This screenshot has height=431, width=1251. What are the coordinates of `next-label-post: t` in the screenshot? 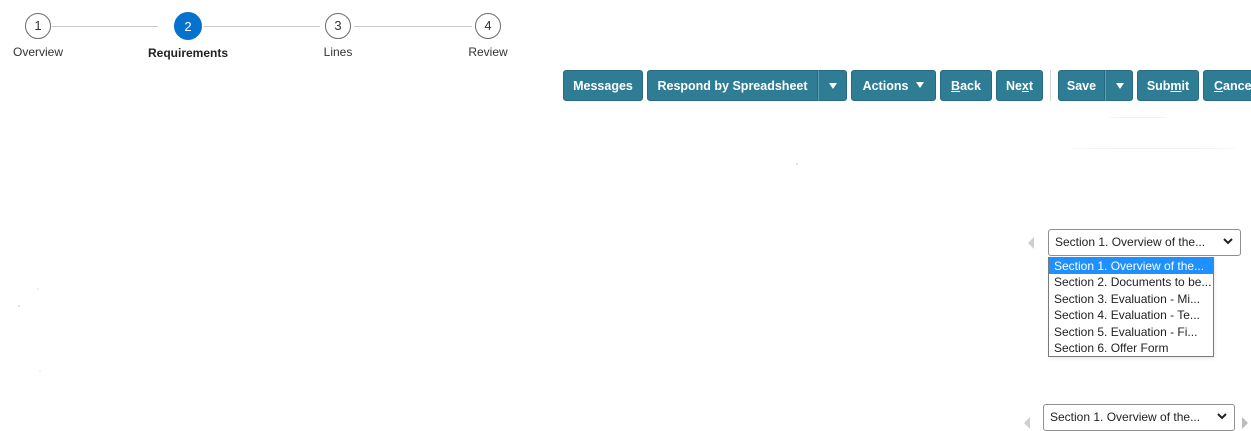 It's located at (1031, 86).